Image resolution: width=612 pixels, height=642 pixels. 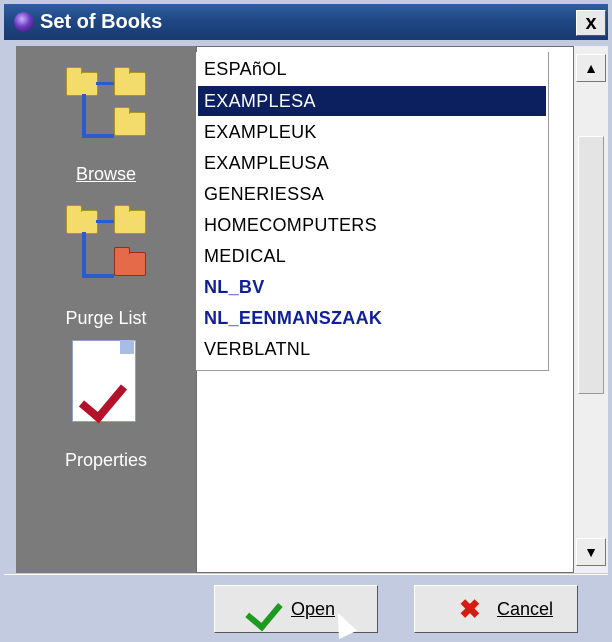 What do you see at coordinates (264, 612) in the screenshot?
I see `checkmark-icon` at bounding box center [264, 612].